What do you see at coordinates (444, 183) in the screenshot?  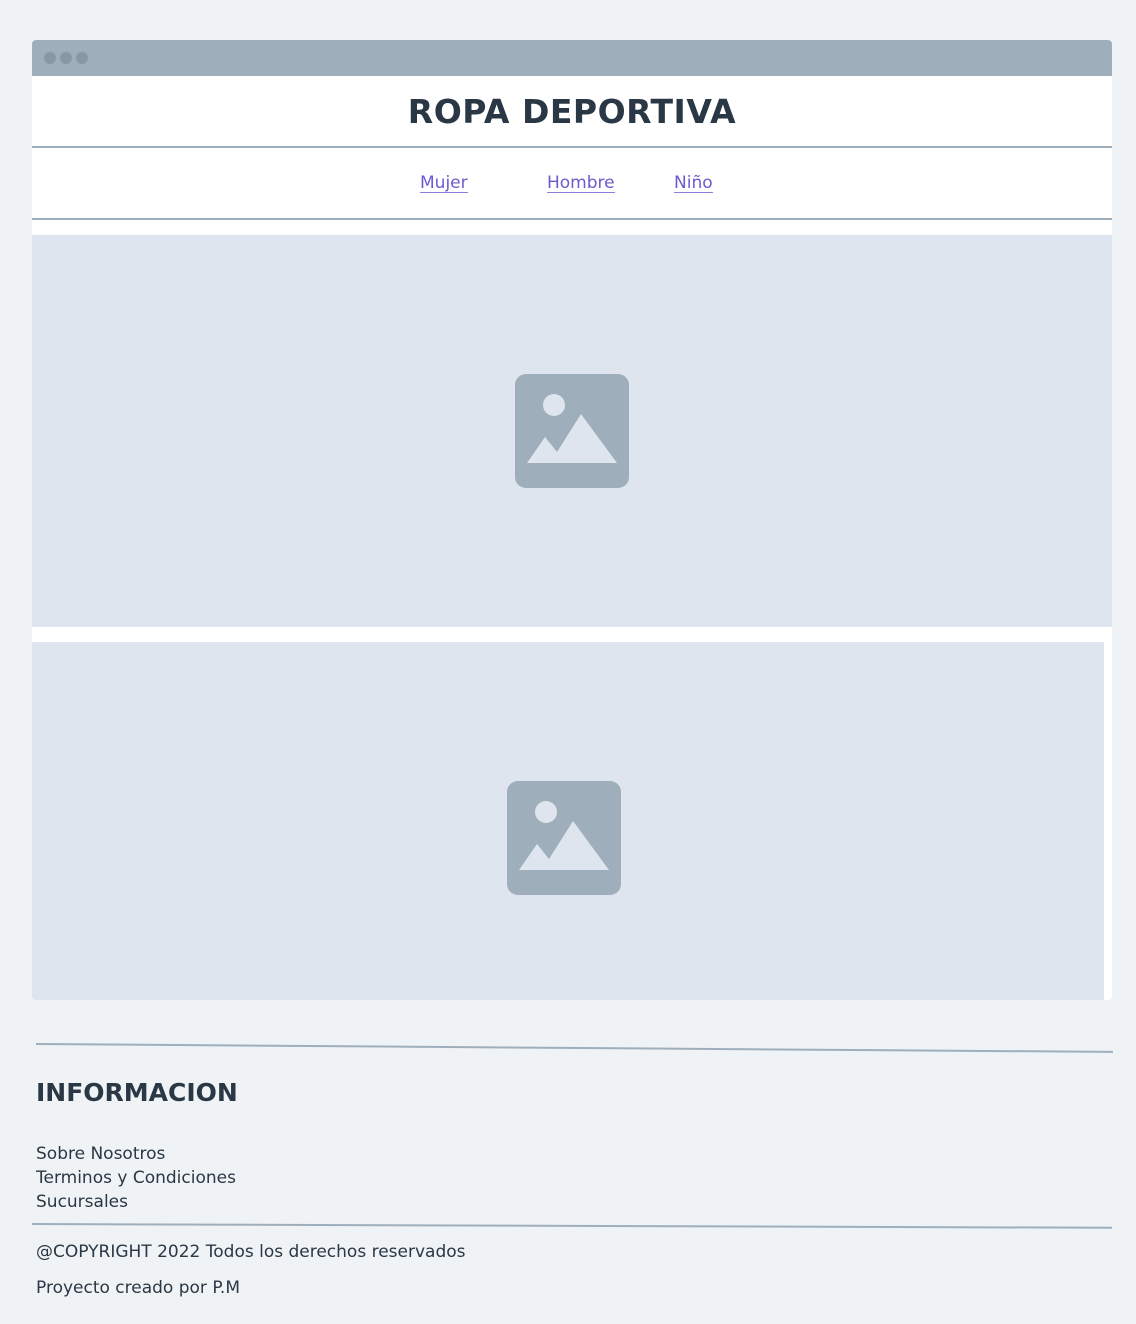 I see `nav-link-mujer: Mujer` at bounding box center [444, 183].